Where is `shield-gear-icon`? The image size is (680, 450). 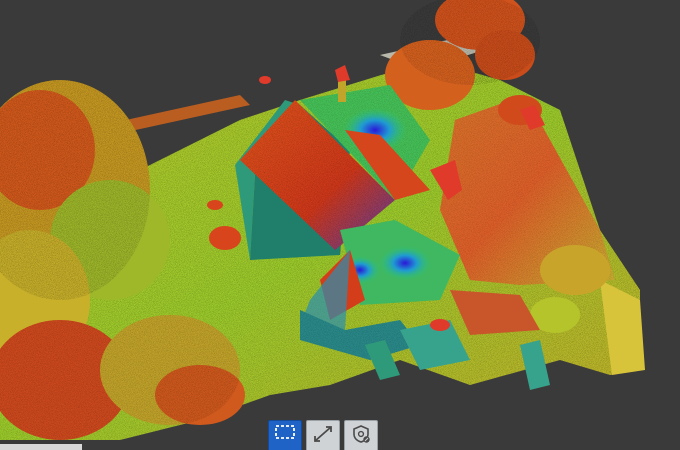
shield-gear-icon is located at coordinates (361, 434).